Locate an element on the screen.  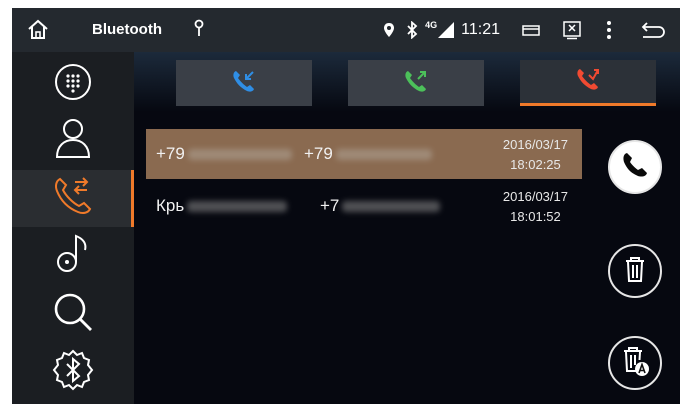
caller-number: +7 is located at coordinates (330, 205).